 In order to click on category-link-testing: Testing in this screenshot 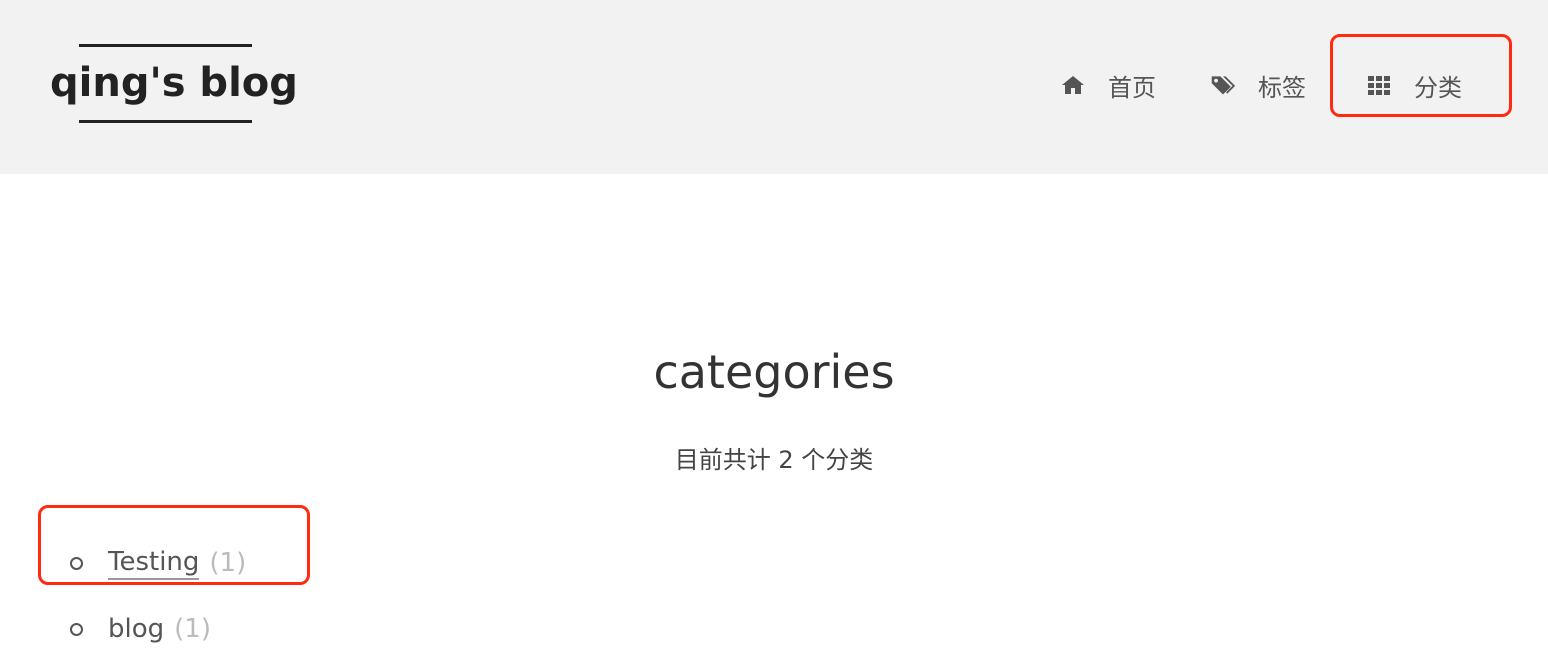, I will do `click(154, 563)`.